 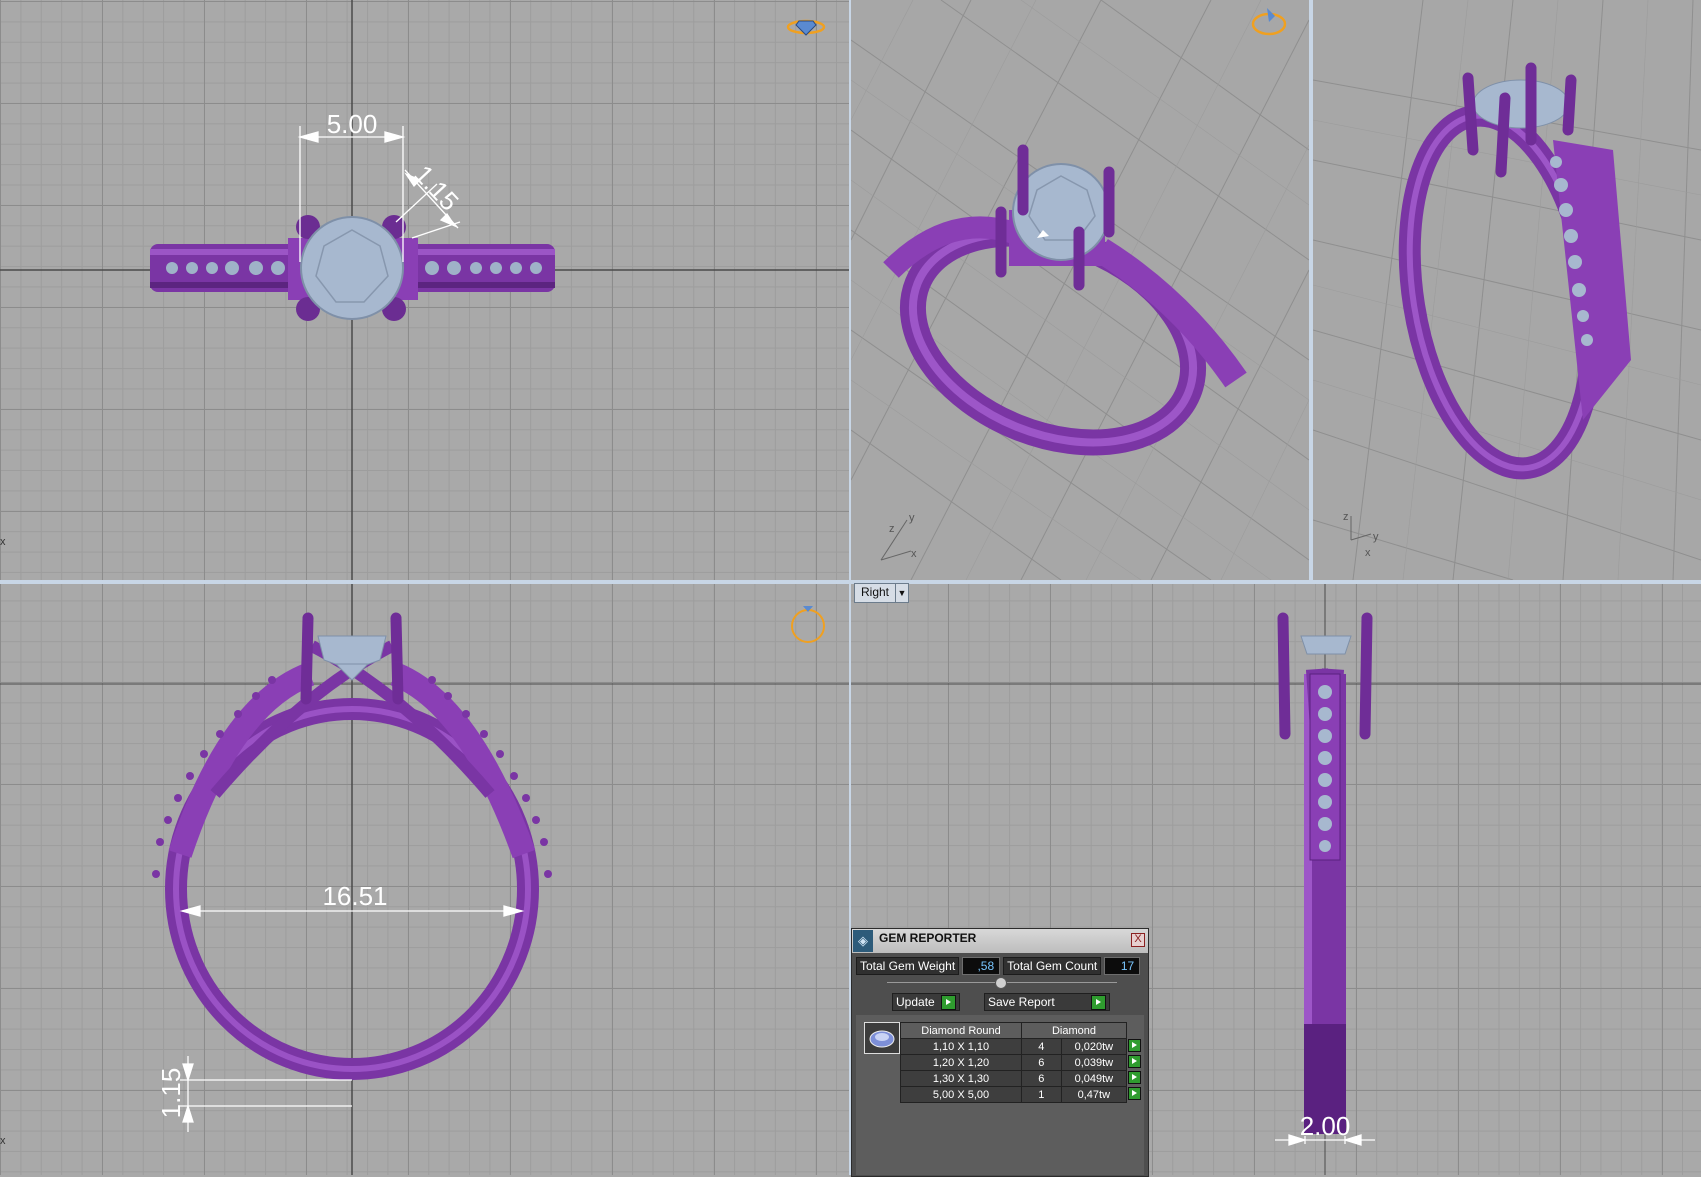 I want to click on chevron-down-icon: ▼, so click(x=901, y=593).